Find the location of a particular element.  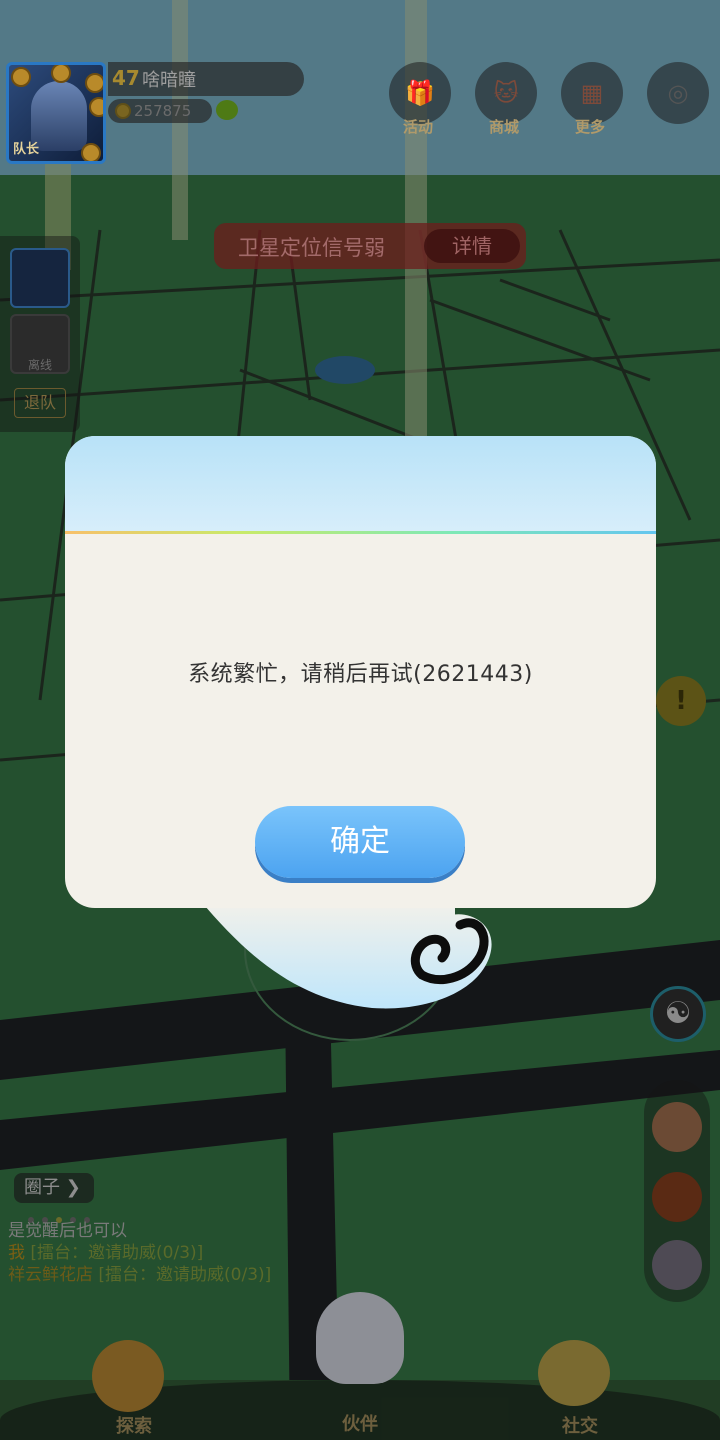

confirm-button: 确定 is located at coordinates (360, 842).